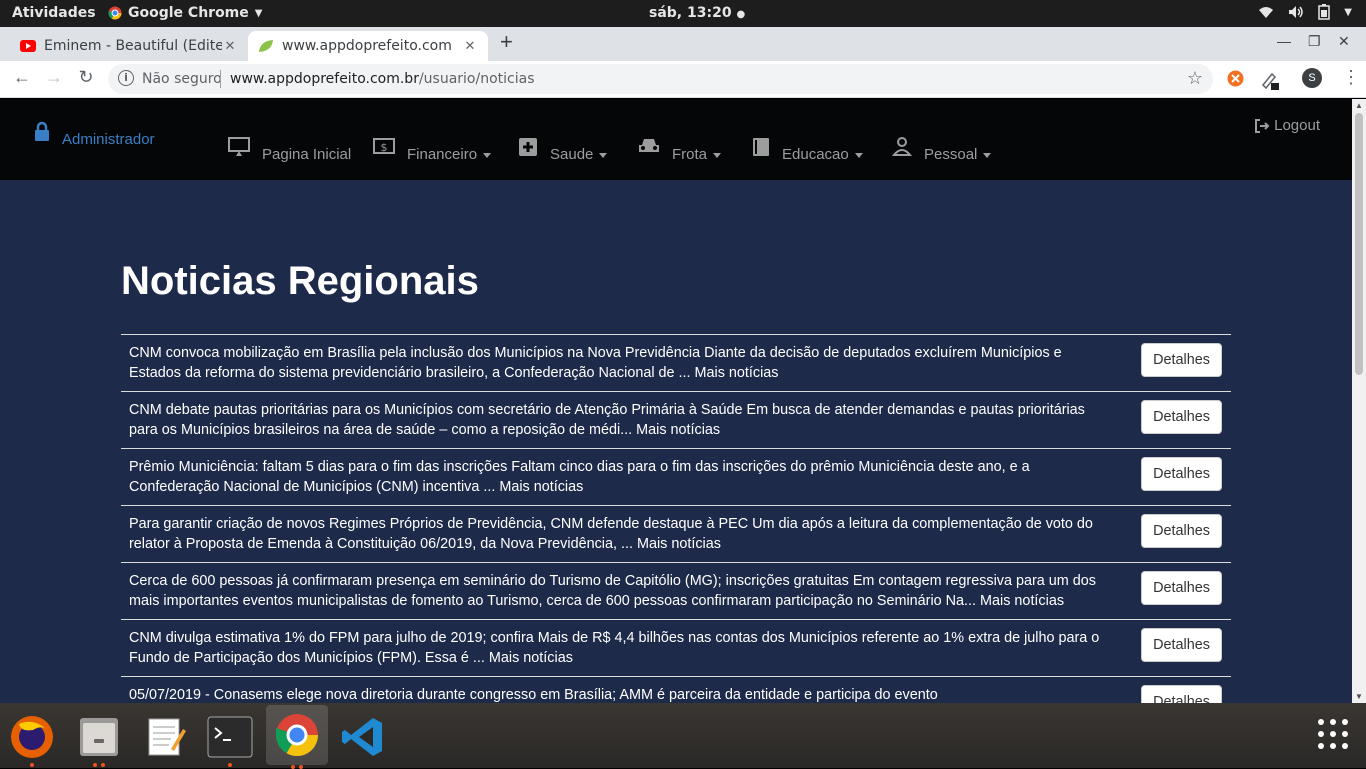  I want to click on activities-button: Atividades, so click(54, 13).